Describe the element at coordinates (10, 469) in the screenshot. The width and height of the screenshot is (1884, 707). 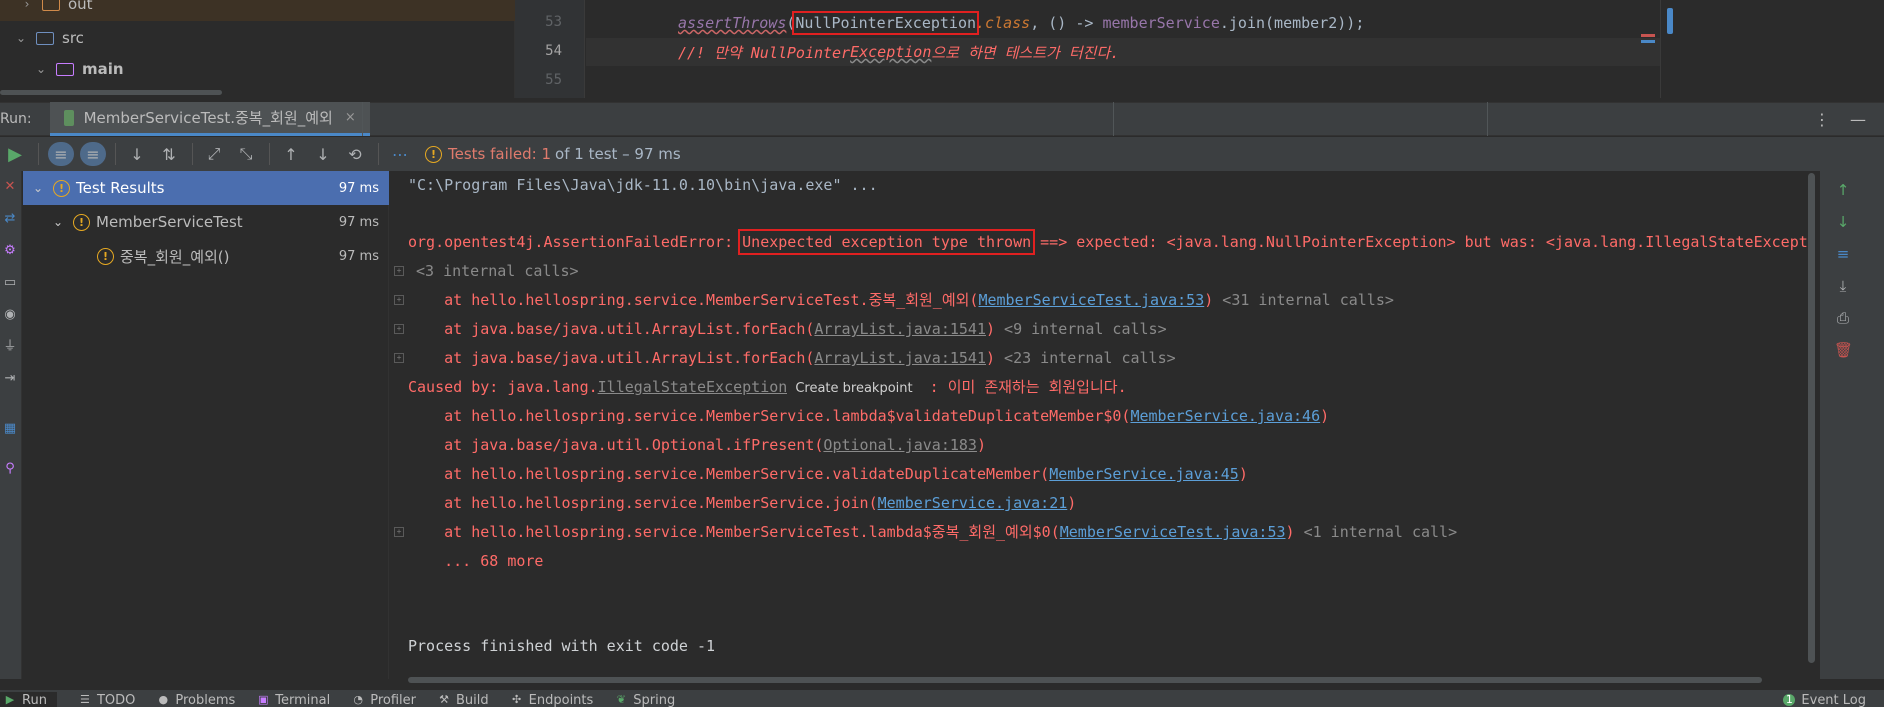
I see `pin-icon: ⚲` at that location.